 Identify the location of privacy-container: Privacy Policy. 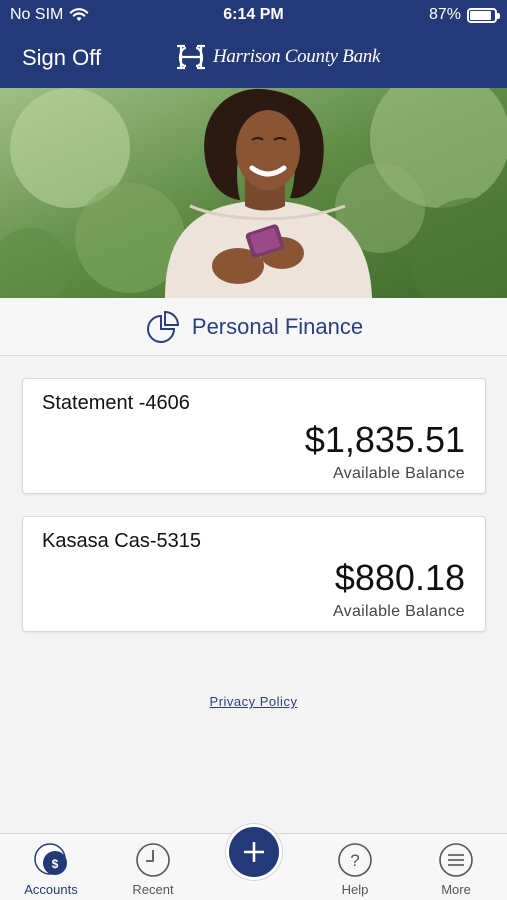
(253, 702).